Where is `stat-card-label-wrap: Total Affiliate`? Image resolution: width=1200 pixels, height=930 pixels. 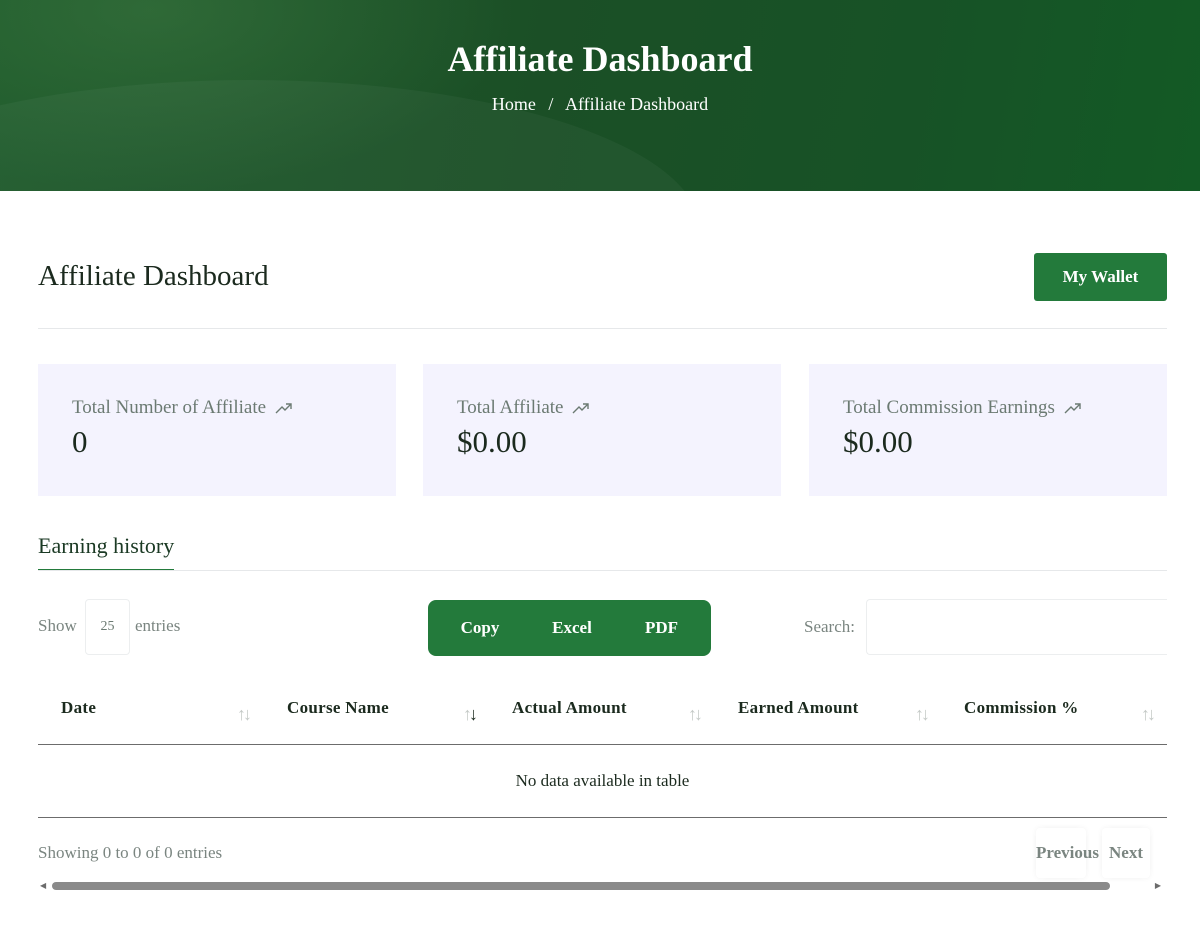 stat-card-label-wrap: Total Affiliate is located at coordinates (523, 408).